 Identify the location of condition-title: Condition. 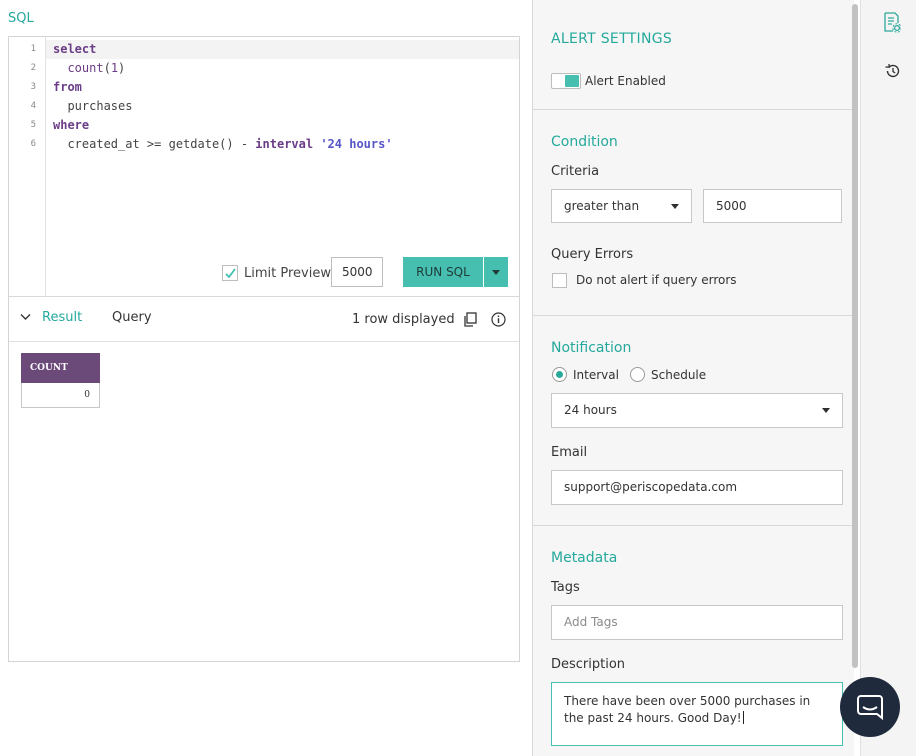
(584, 142).